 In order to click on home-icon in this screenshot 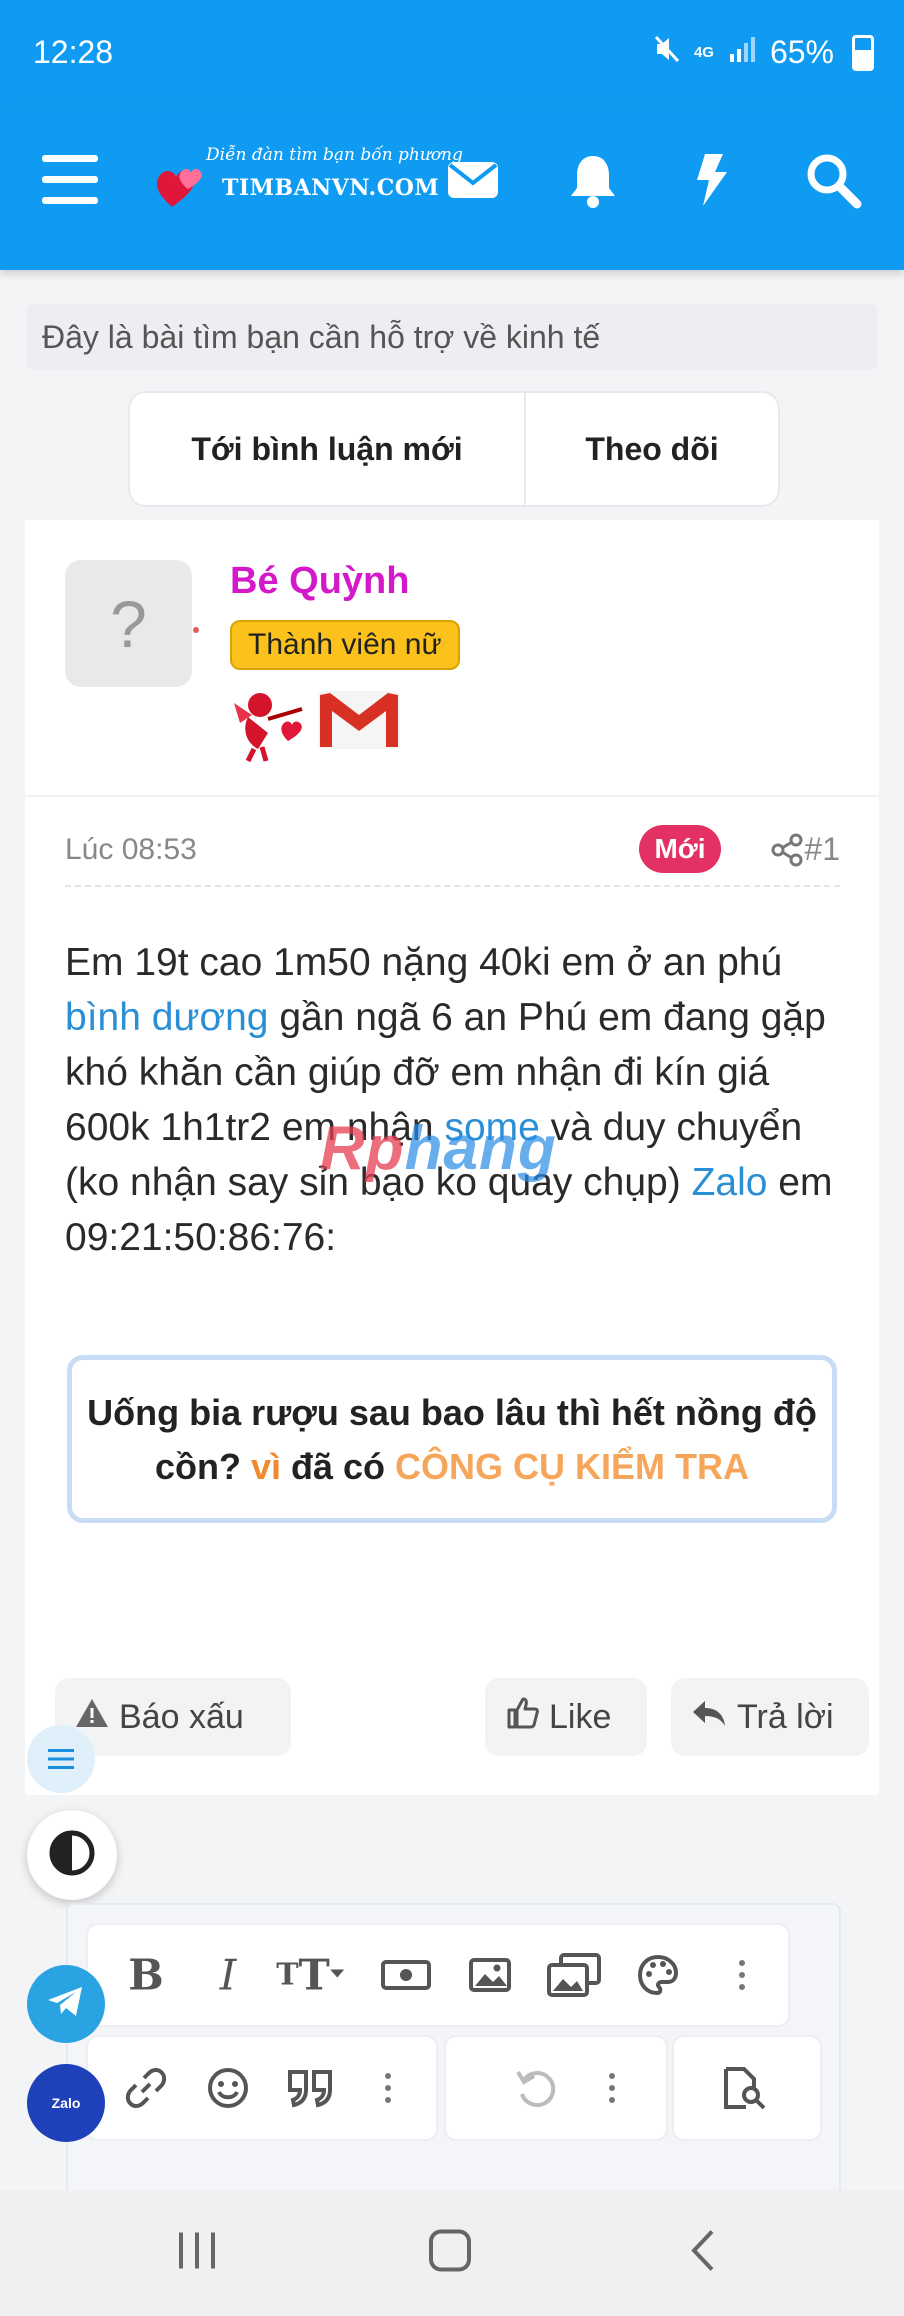, I will do `click(450, 2253)`.